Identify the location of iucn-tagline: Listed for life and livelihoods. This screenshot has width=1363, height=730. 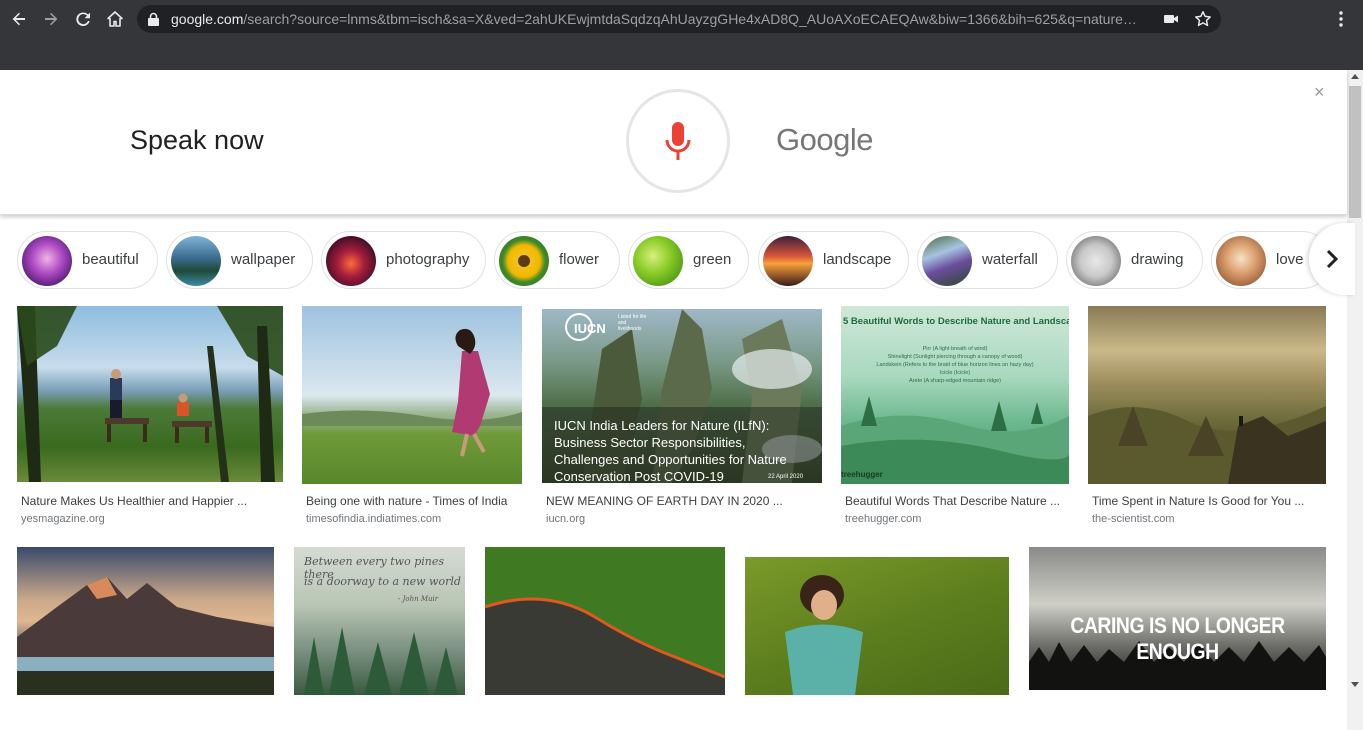
(632, 323).